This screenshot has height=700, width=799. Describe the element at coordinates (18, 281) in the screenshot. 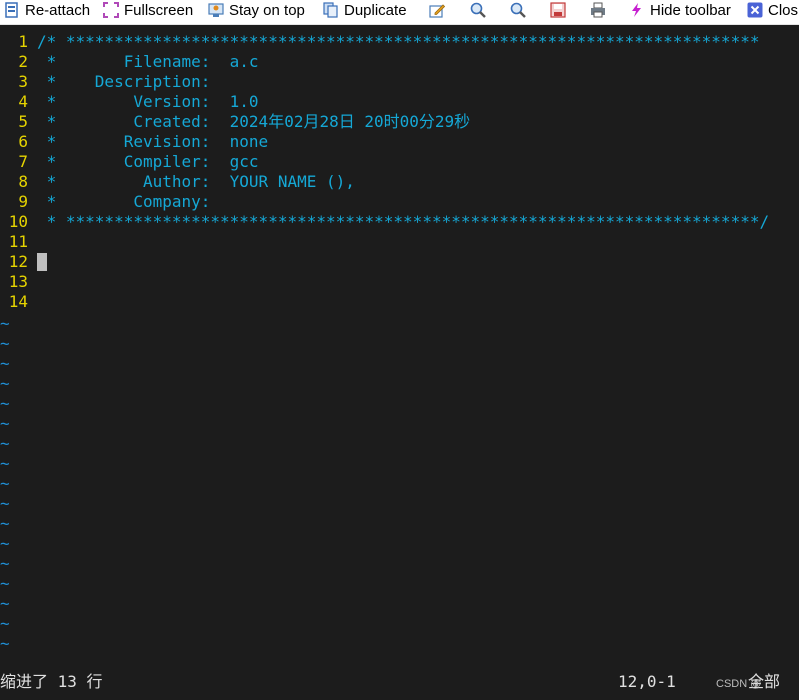

I see `line-number: 13` at that location.